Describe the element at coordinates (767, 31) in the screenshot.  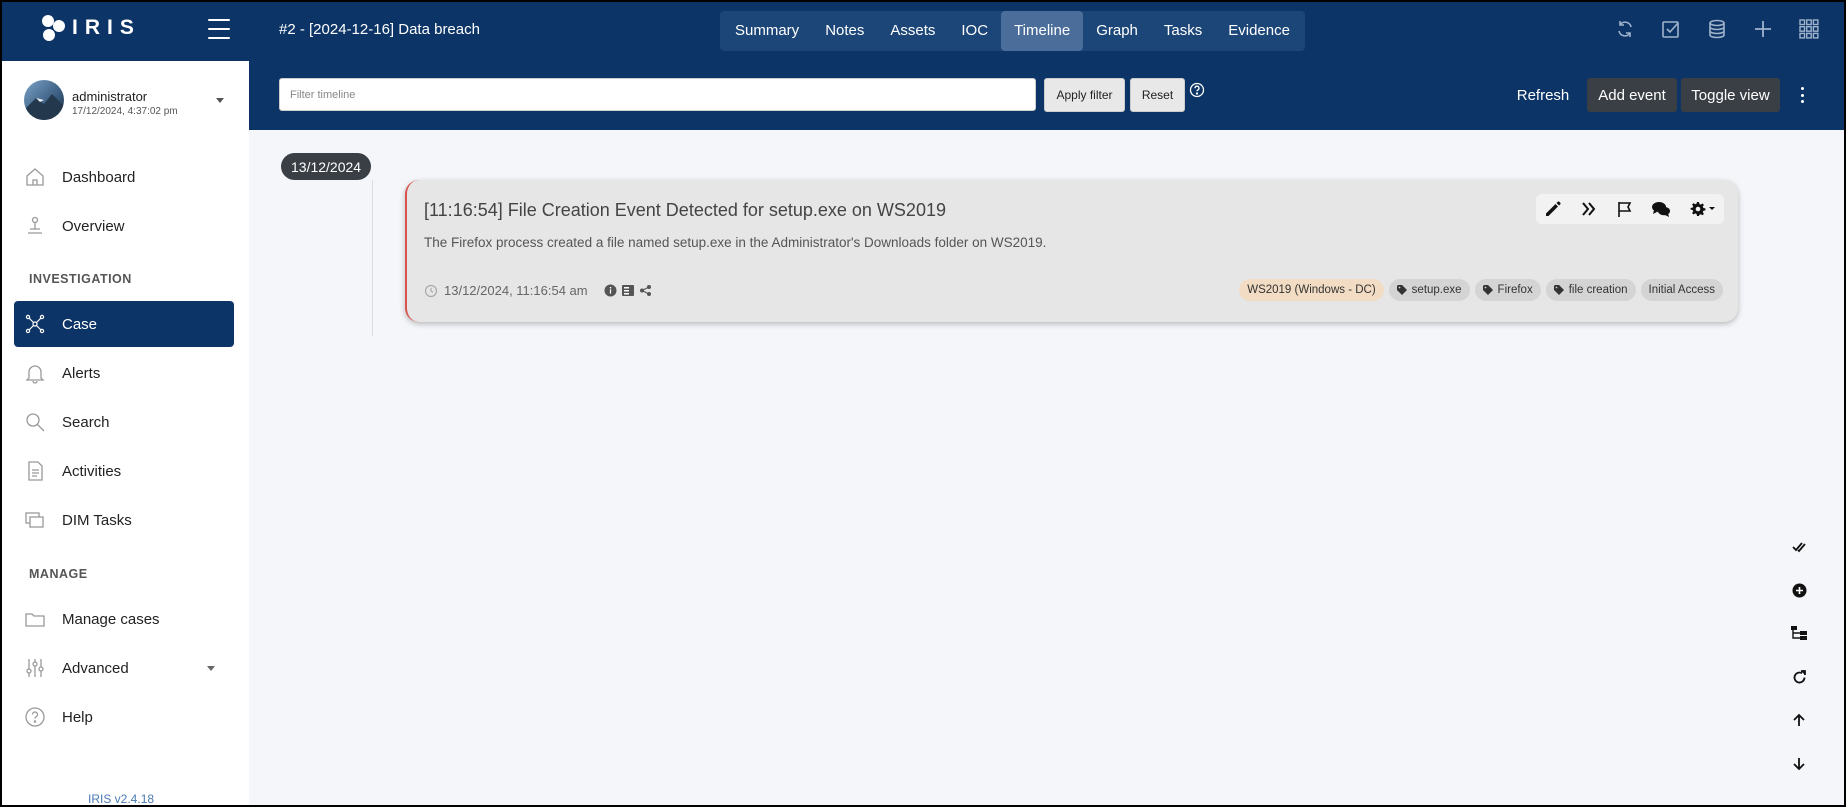
I see `tab-summary: Summary` at that location.